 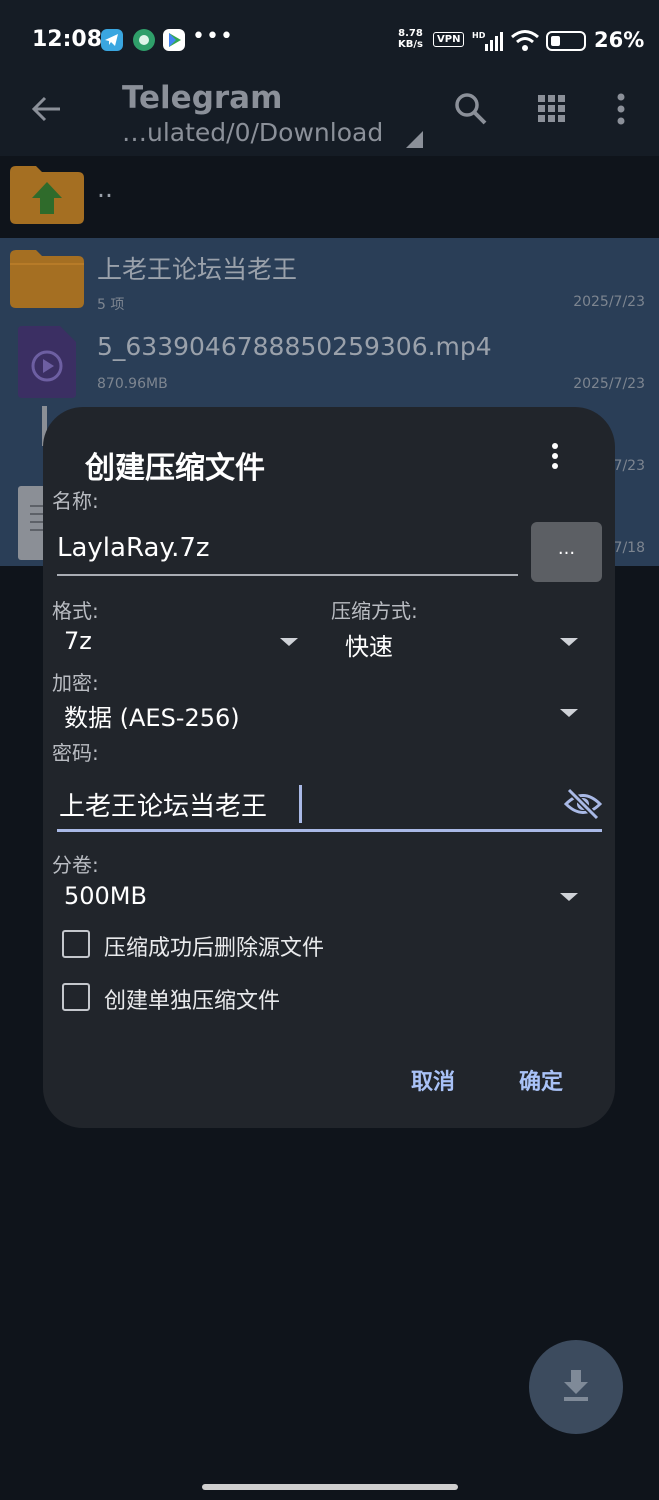 I want to click on folder-icon, so click(x=47, y=279).